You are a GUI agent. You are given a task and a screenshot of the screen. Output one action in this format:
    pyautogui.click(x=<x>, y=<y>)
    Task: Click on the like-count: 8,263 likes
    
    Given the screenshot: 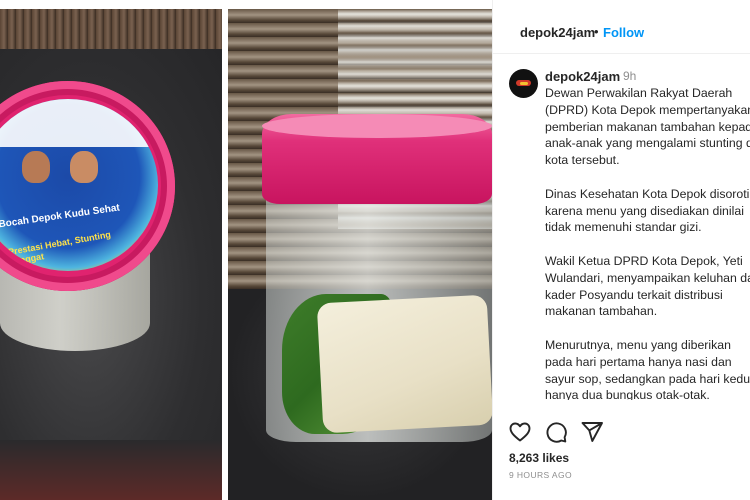 What is the action you would take?
    pyautogui.click(x=539, y=458)
    